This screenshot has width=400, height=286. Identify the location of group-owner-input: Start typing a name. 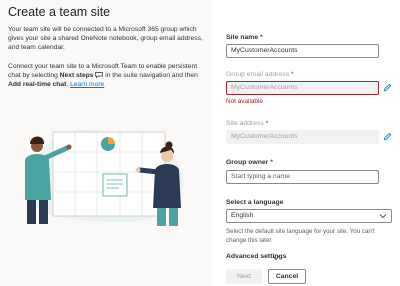
(302, 177).